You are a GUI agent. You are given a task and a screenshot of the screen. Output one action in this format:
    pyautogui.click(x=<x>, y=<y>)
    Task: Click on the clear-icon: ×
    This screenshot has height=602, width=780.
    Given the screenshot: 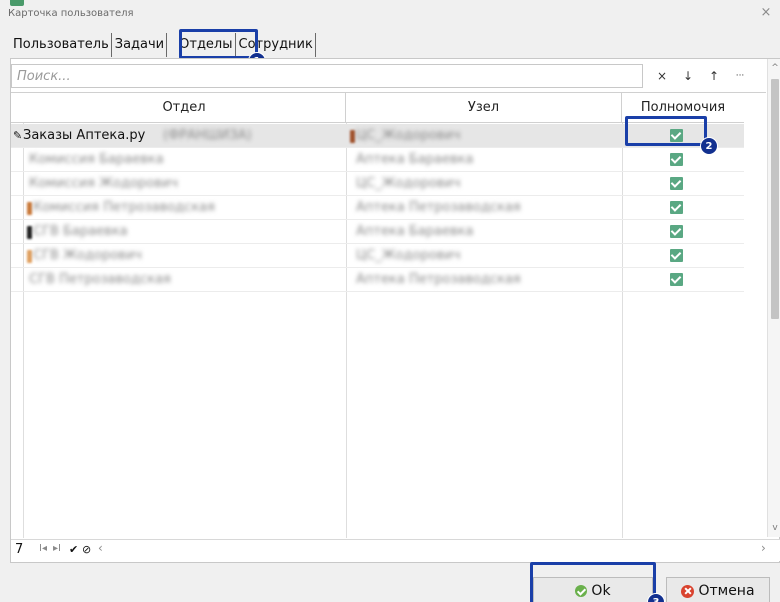 What is the action you would take?
    pyautogui.click(x=662, y=76)
    